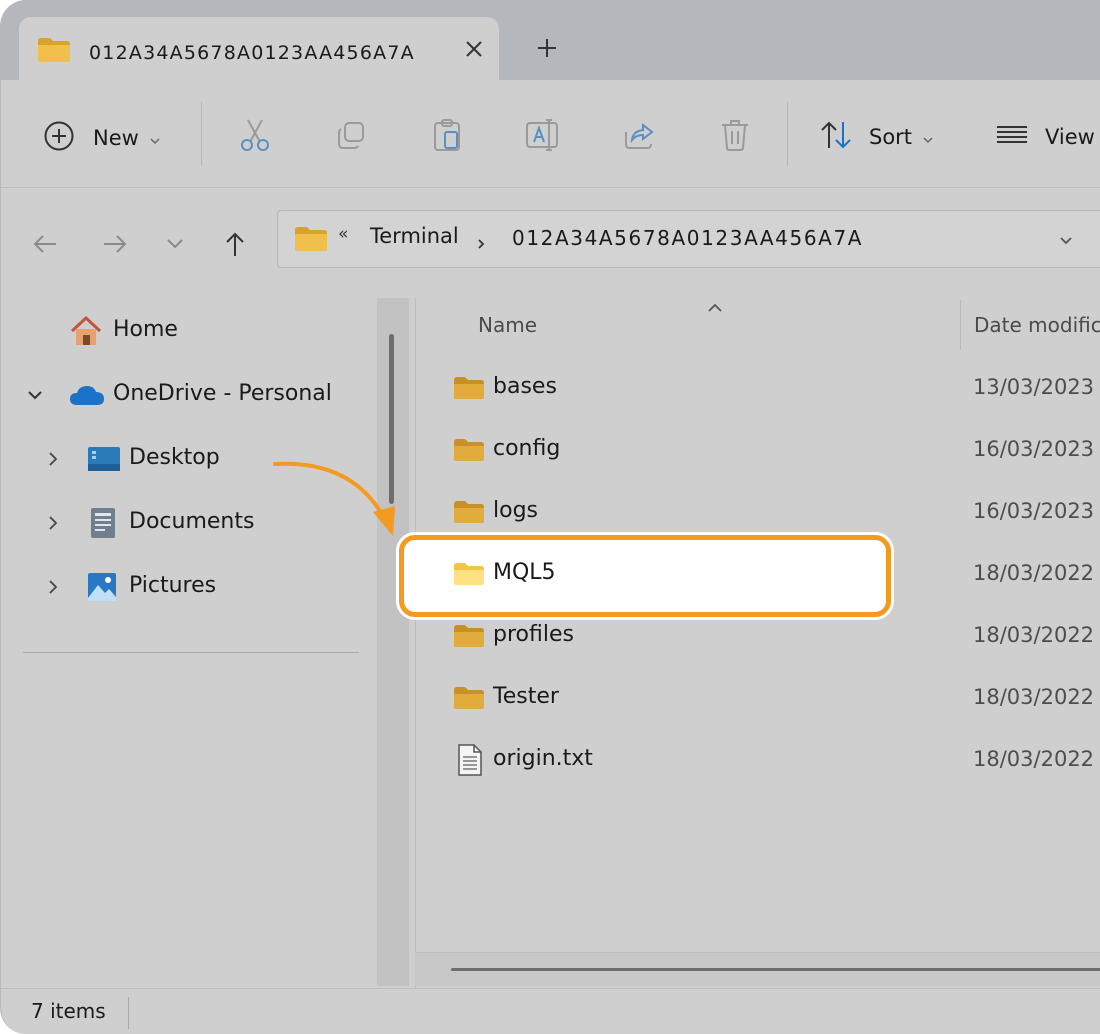 The width and height of the screenshot is (1100, 1034). I want to click on nav-label-home: Home, so click(145, 329).